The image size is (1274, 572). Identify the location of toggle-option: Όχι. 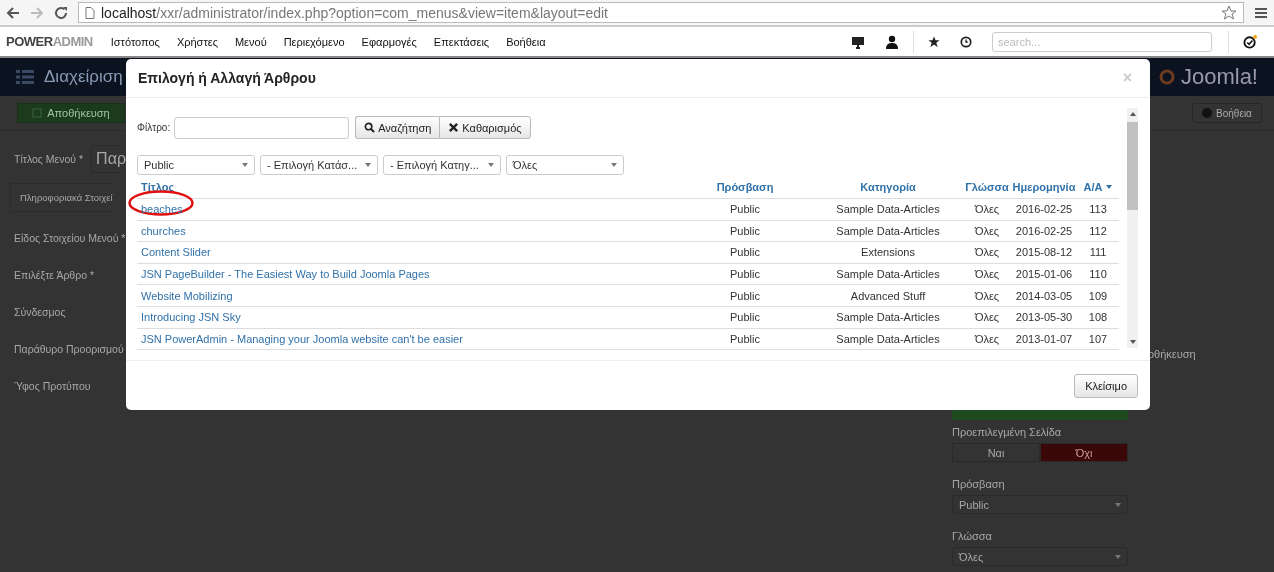
(1084, 452).